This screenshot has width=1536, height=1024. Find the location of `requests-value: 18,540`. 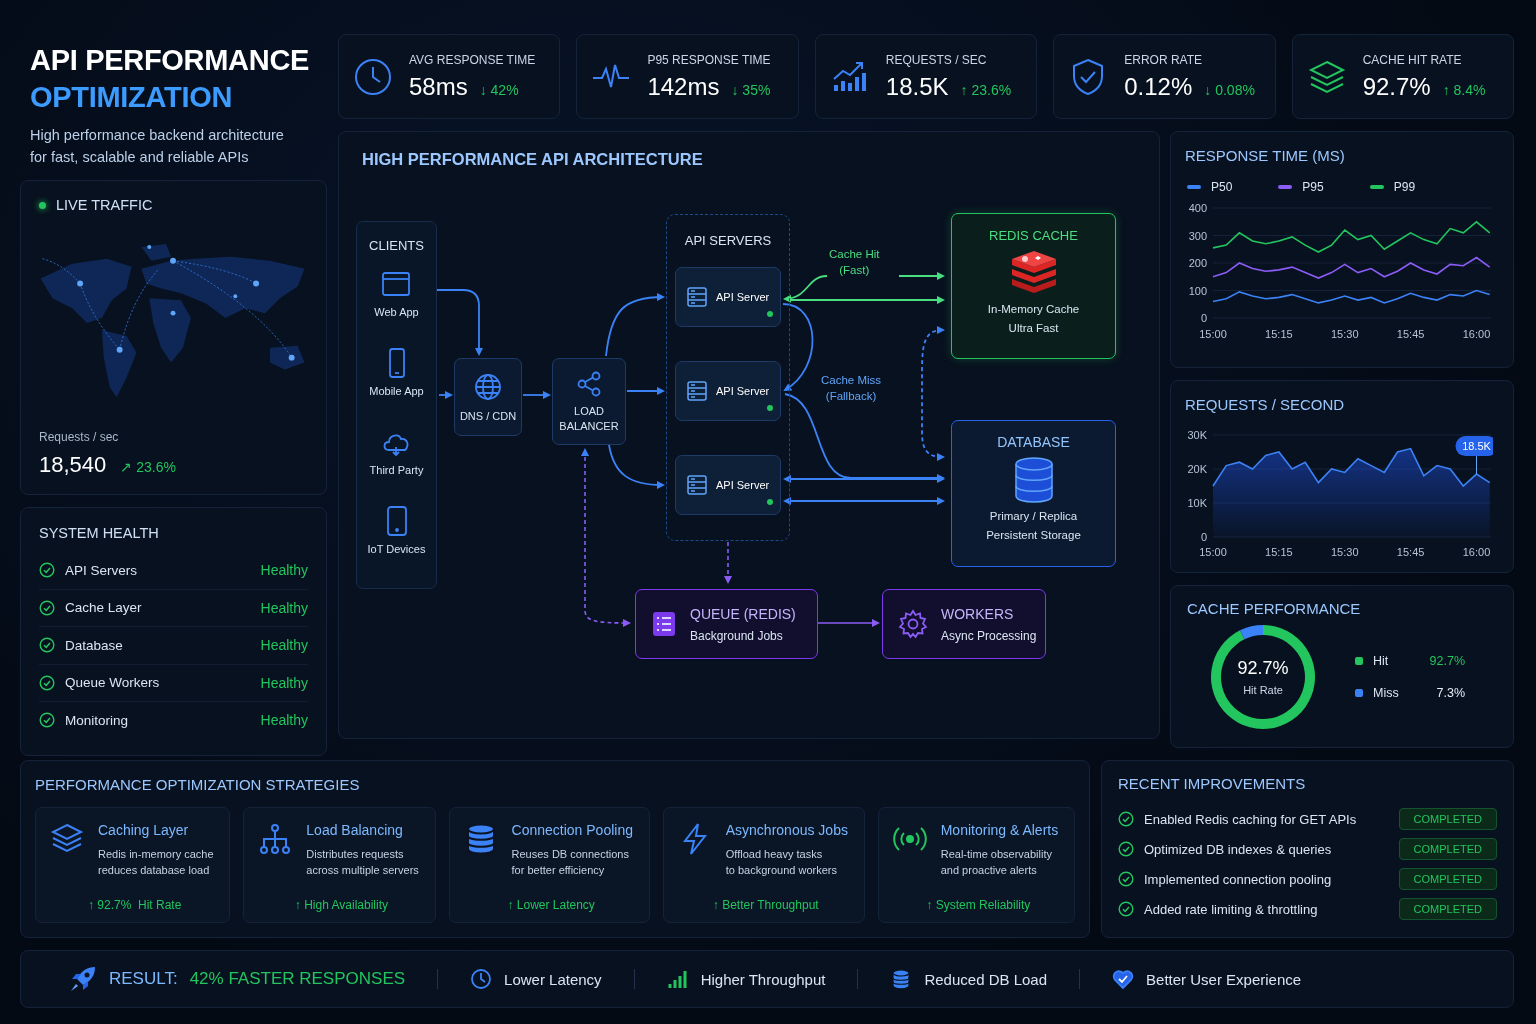

requests-value: 18,540 is located at coordinates (73, 465).